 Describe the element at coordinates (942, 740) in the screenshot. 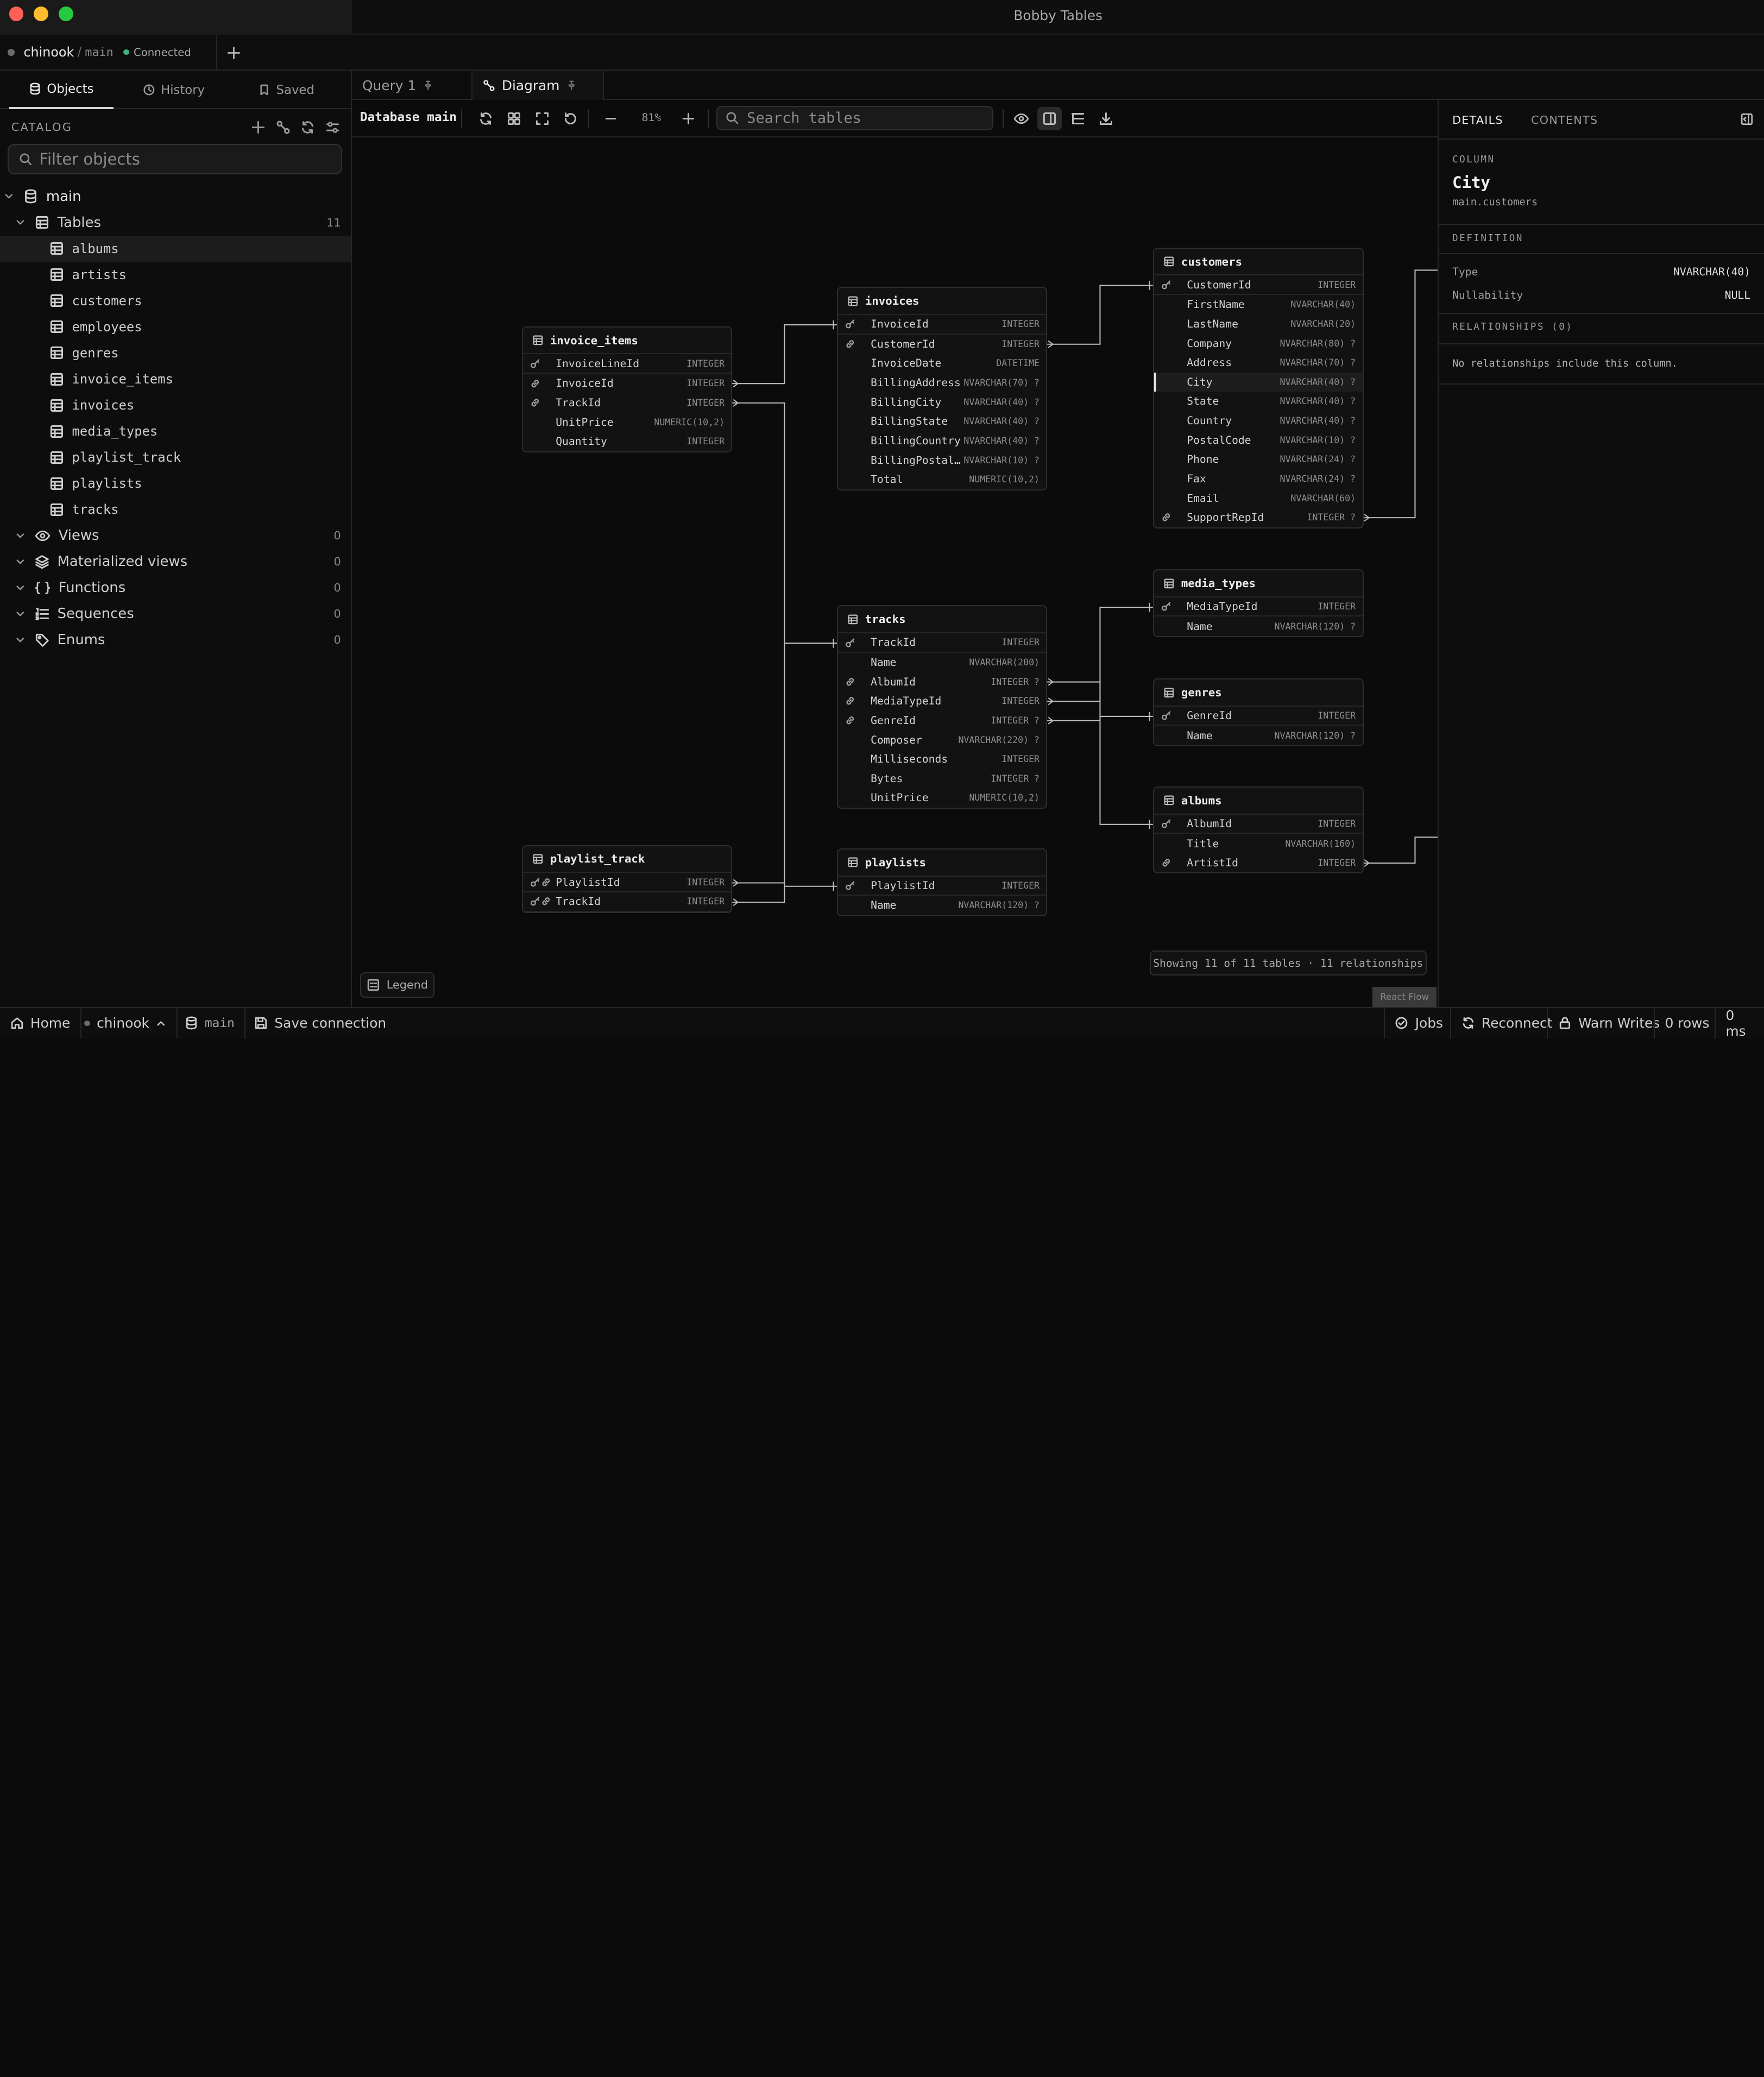

I see `table-column-row: Composer NVARCHAR(220) ?` at that location.